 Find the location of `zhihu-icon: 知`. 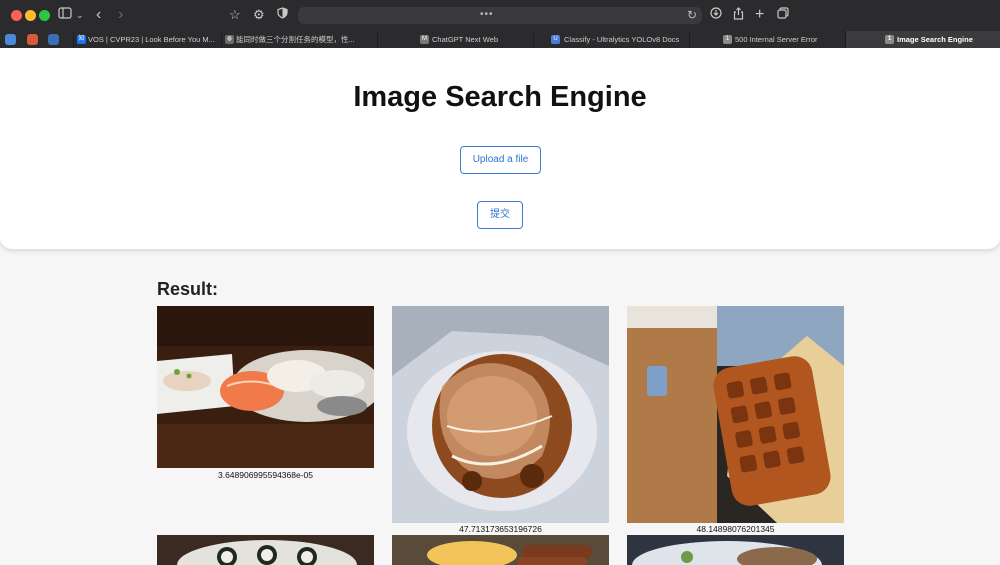

zhihu-icon: 知 is located at coordinates (81, 39).